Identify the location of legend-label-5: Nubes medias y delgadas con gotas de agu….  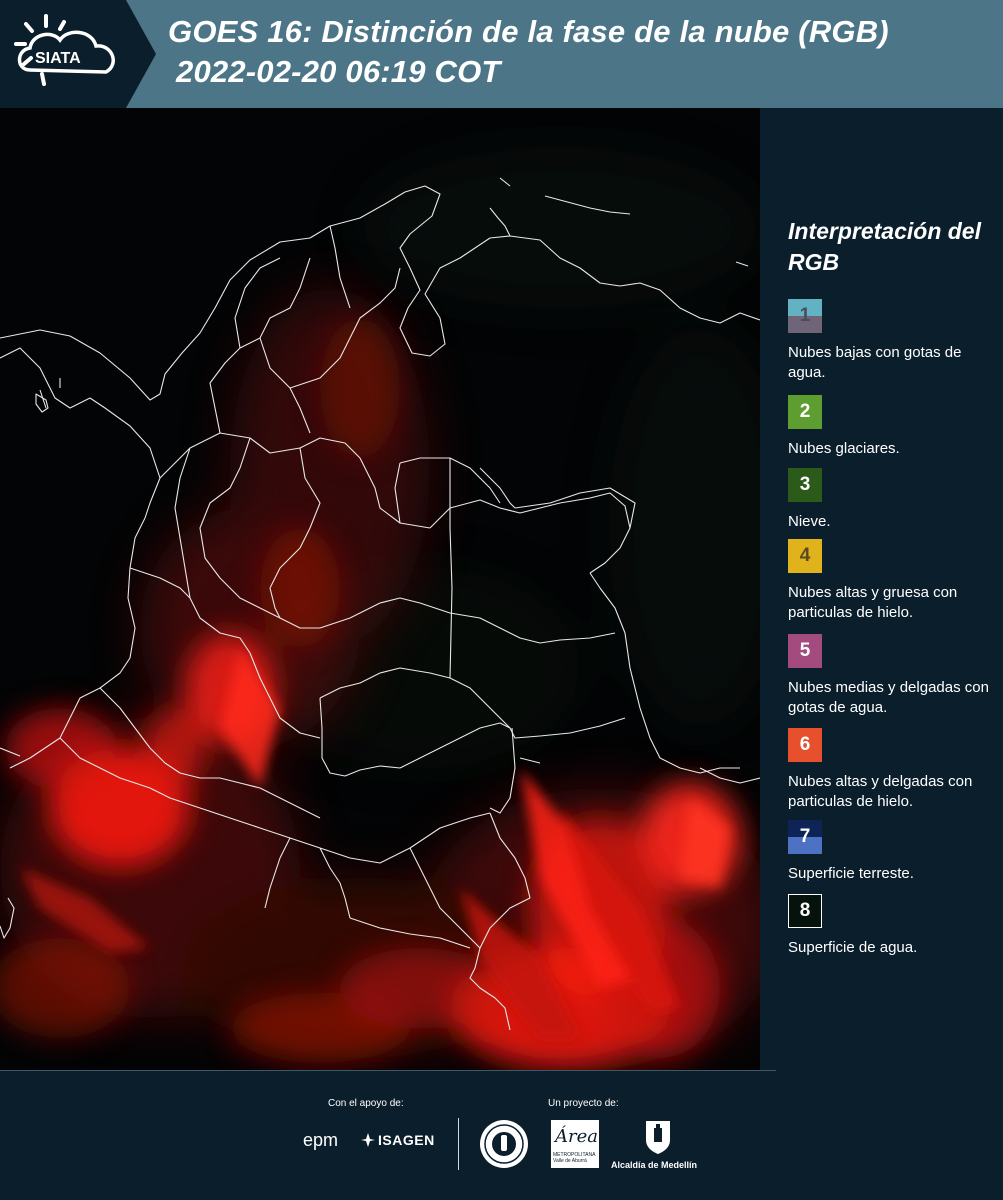
(888, 697).